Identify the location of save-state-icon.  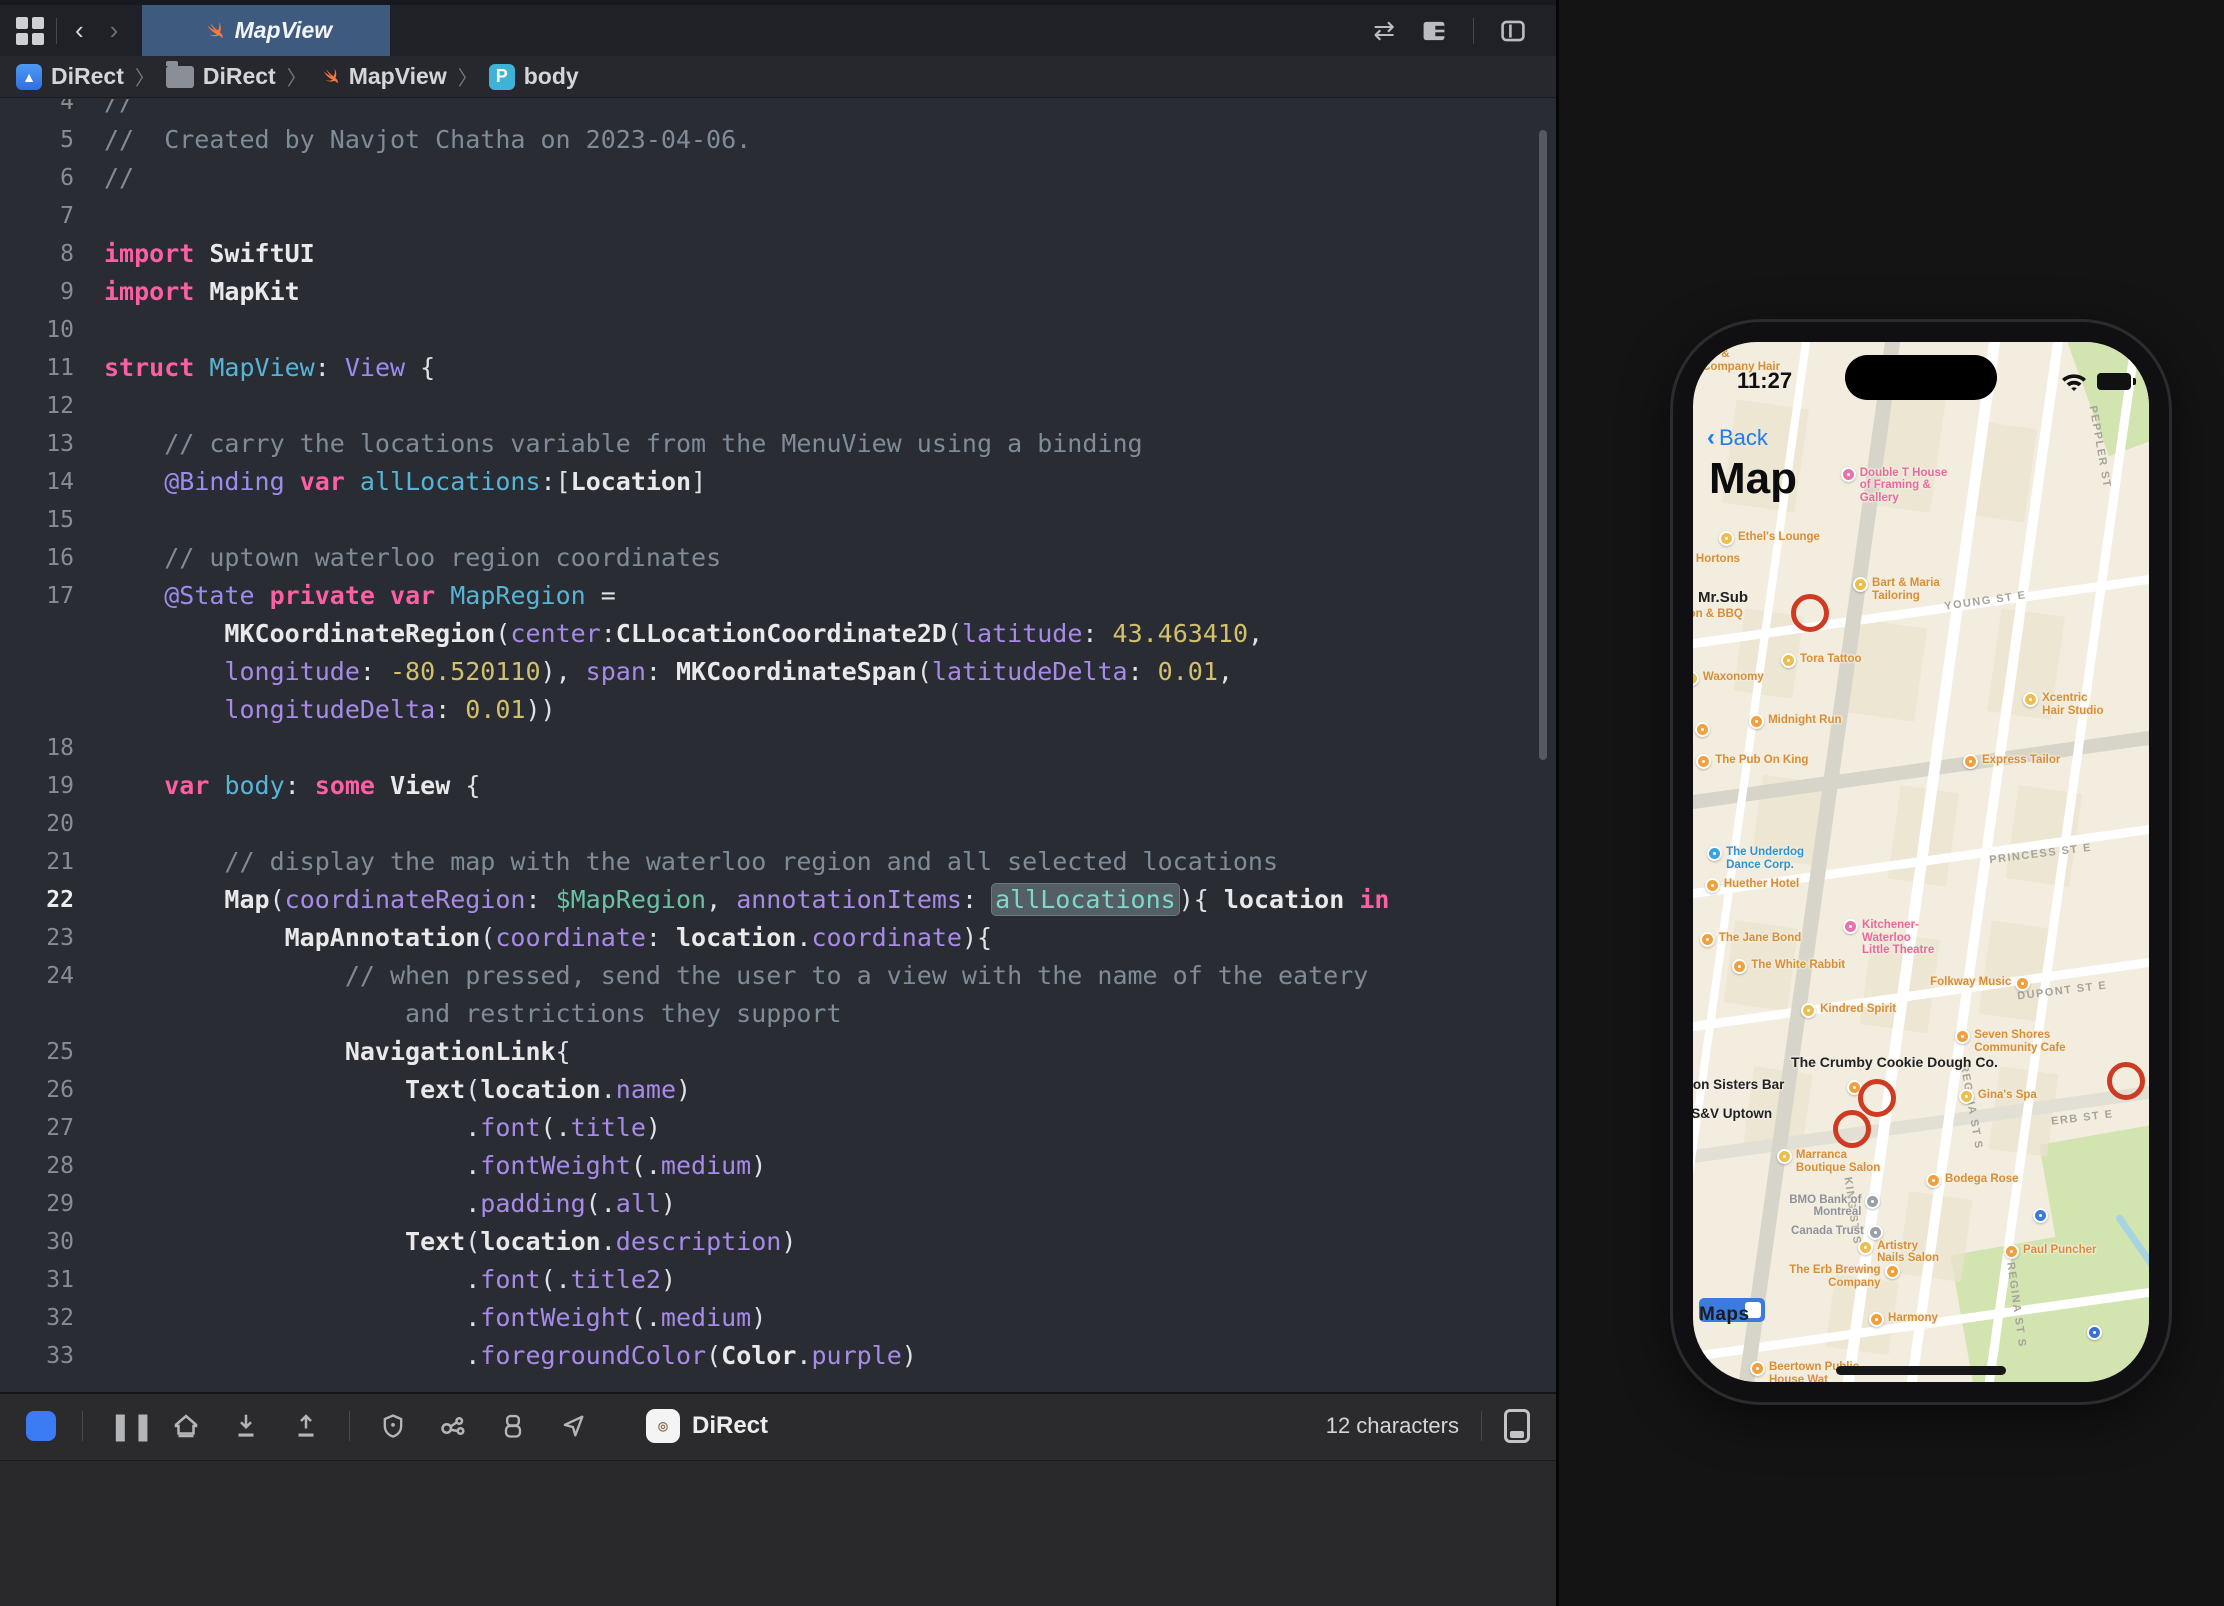
(246, 1426).